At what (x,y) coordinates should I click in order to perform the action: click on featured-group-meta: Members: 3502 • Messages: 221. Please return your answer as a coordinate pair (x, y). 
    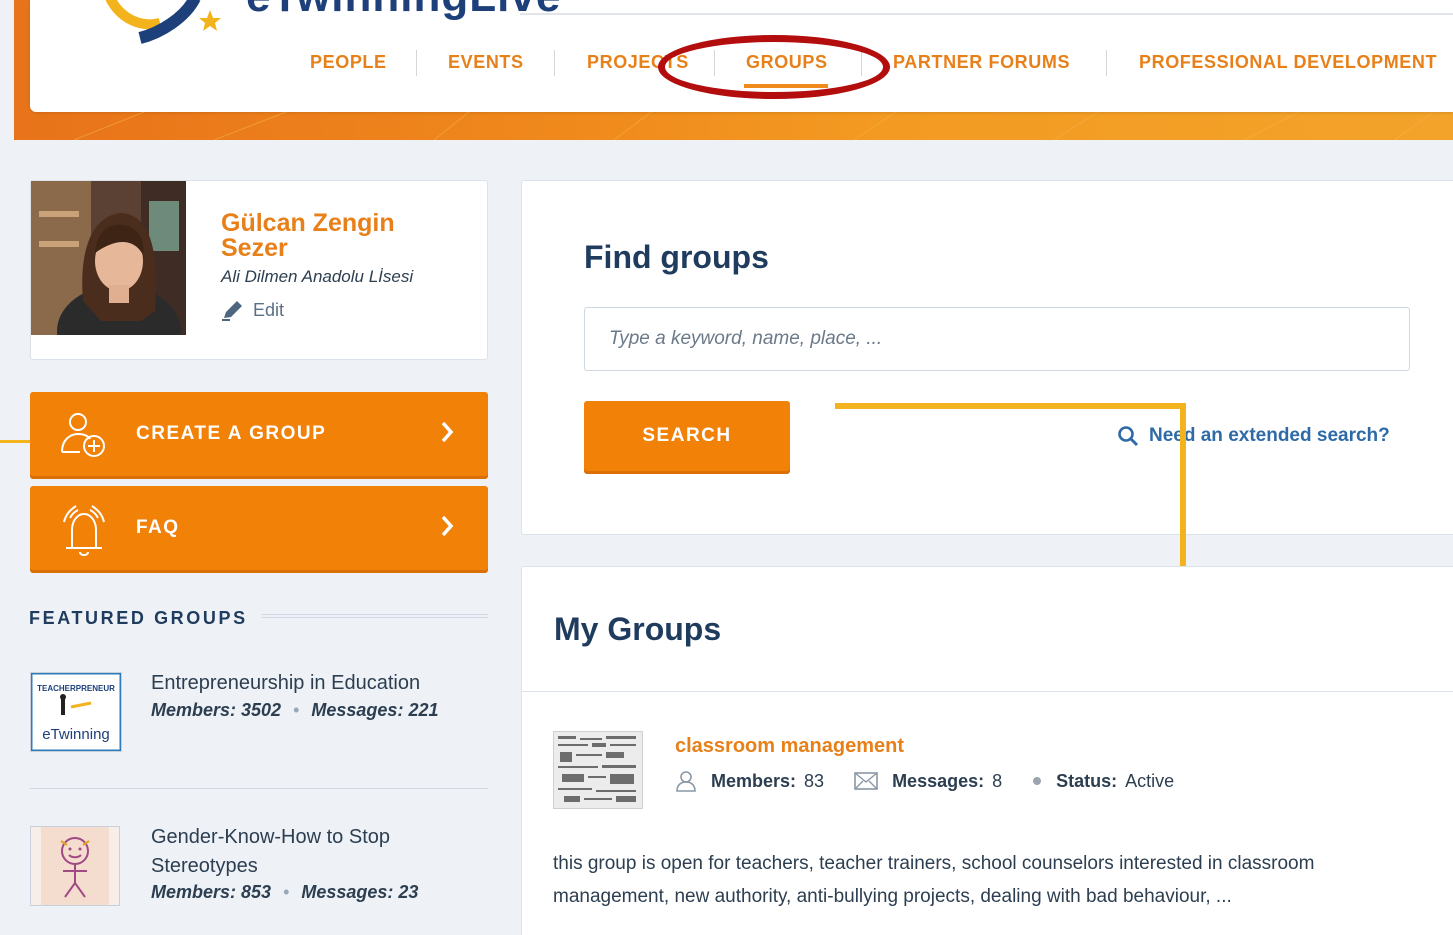
    Looking at the image, I should click on (294, 710).